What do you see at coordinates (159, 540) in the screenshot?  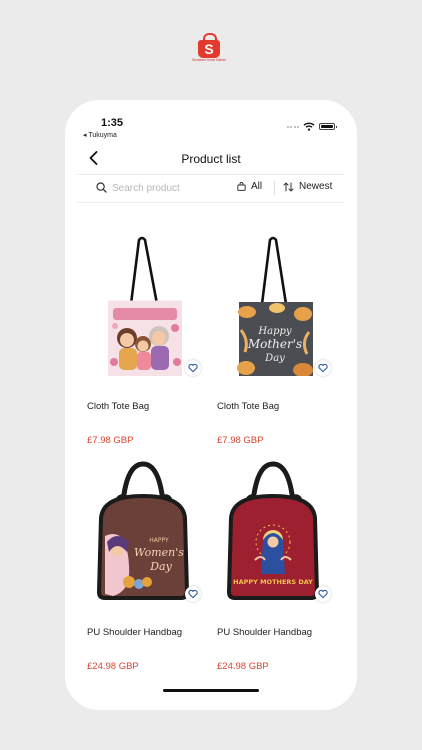 I see `svg-text: HAPPY` at bounding box center [159, 540].